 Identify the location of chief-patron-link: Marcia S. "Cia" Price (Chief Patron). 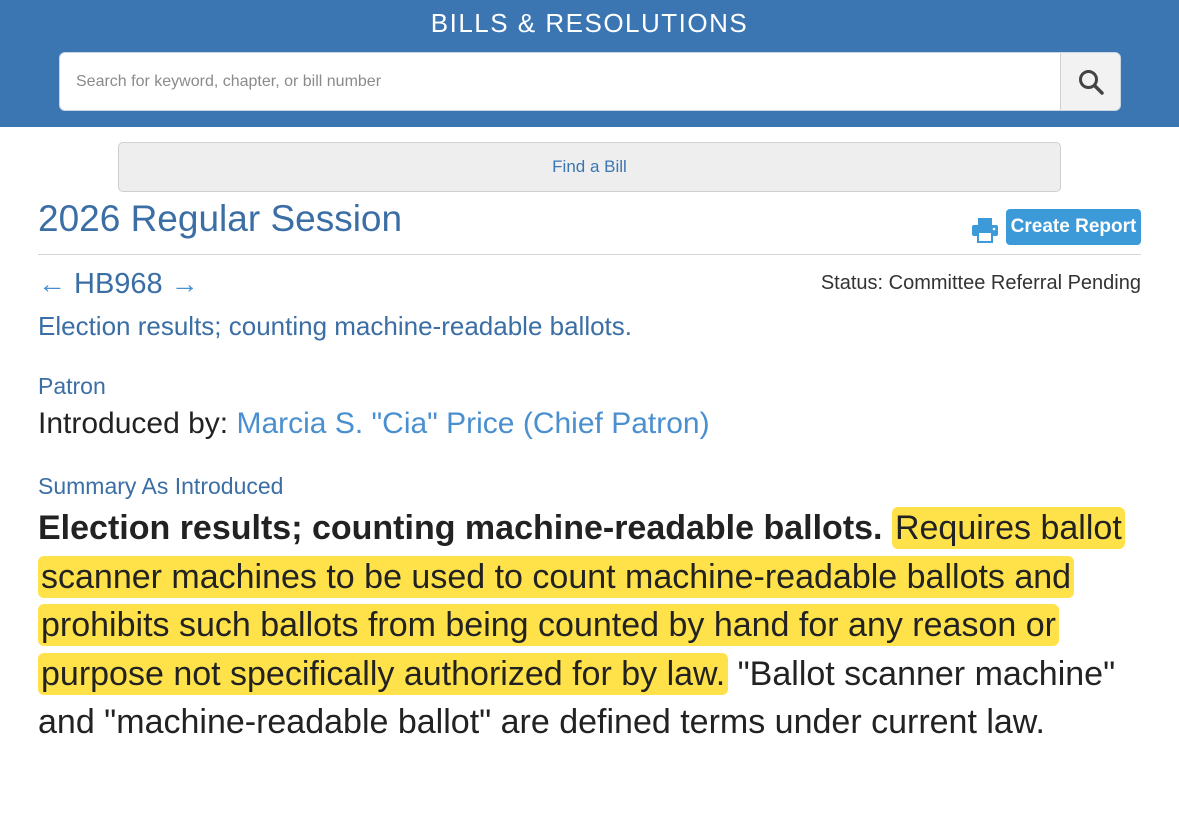
(472, 423).